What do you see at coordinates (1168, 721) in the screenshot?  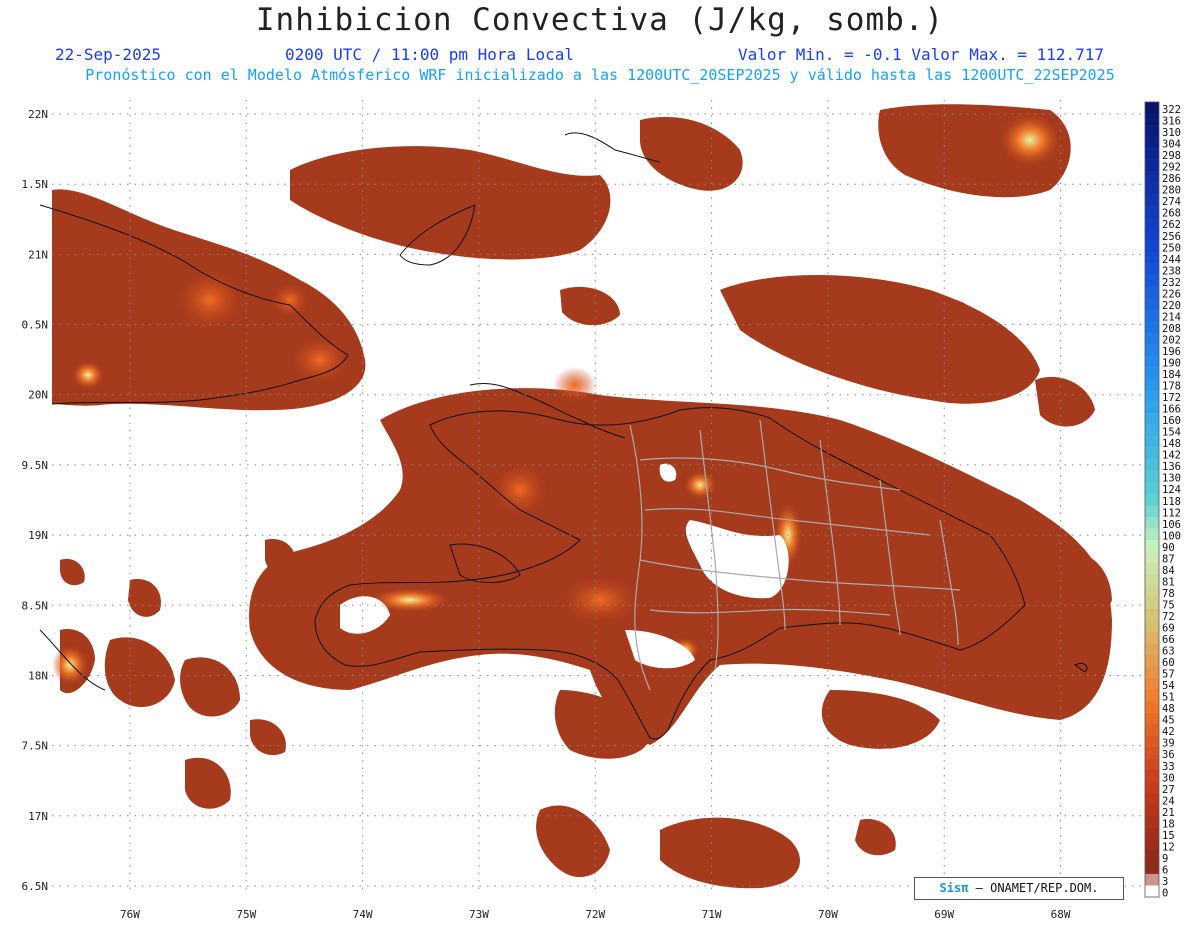 I see `colorbar-label: 45` at bounding box center [1168, 721].